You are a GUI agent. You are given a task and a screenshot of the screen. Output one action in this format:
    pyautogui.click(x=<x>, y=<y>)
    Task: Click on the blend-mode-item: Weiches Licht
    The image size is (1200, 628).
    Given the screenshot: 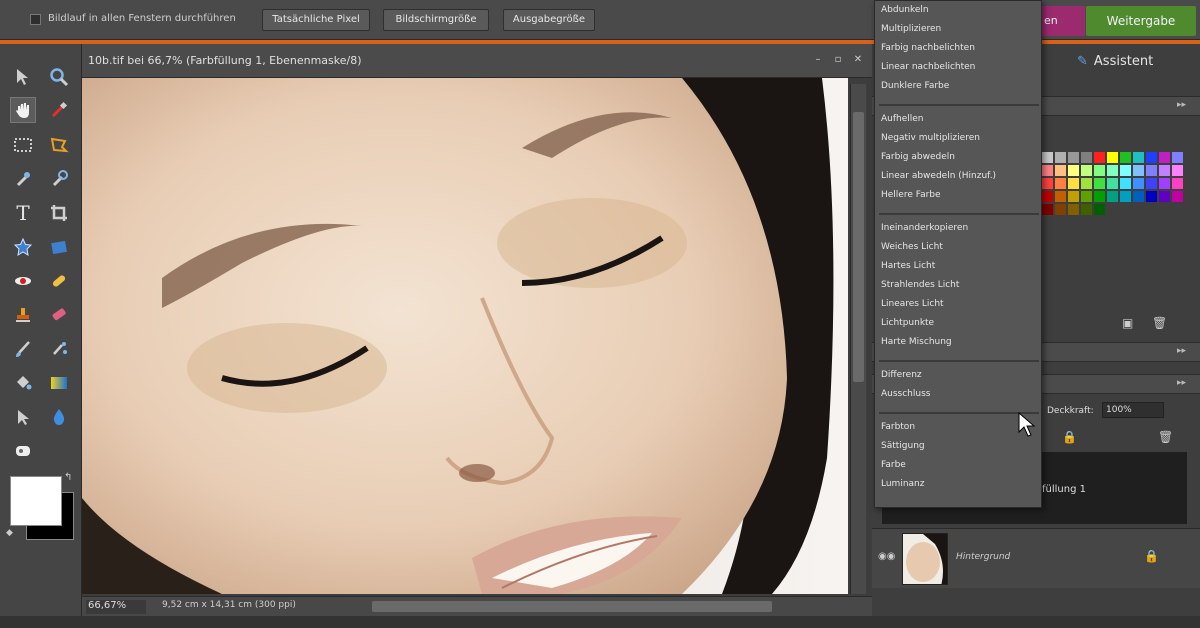 What is the action you would take?
    pyautogui.click(x=912, y=247)
    